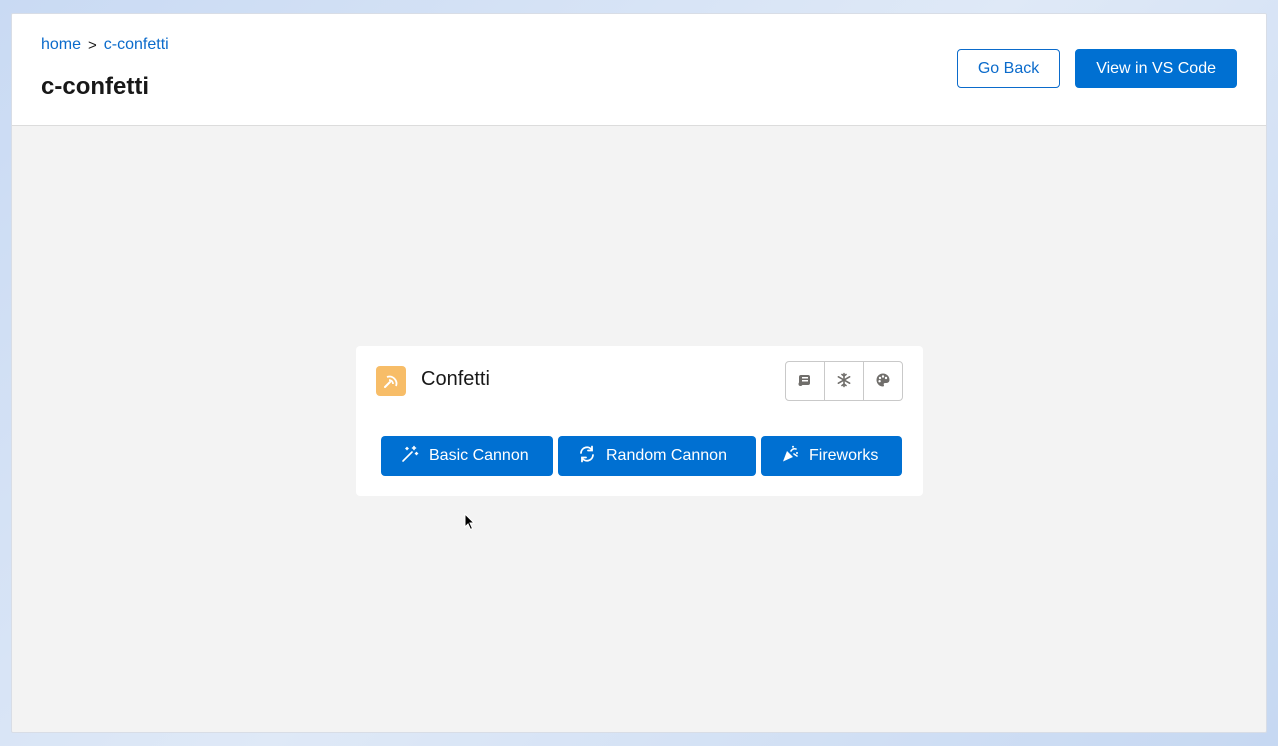 The width and height of the screenshot is (1278, 746). What do you see at coordinates (391, 381) in the screenshot?
I see `confetti-icon` at bounding box center [391, 381].